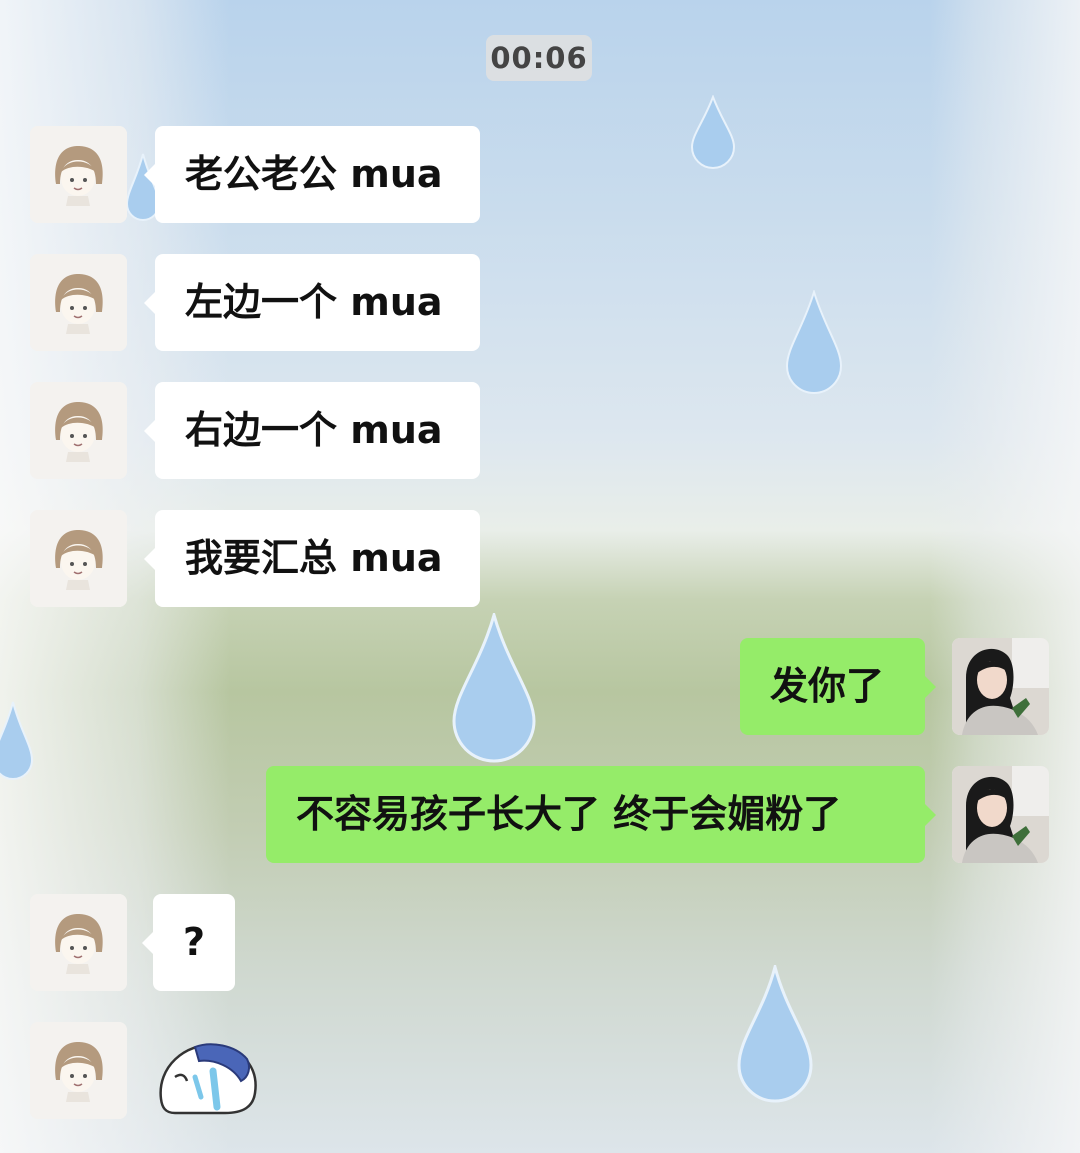  I want to click on message-bubble-outgoing: 不容易孩子长大了 终于会媚粉了, so click(601, 814).